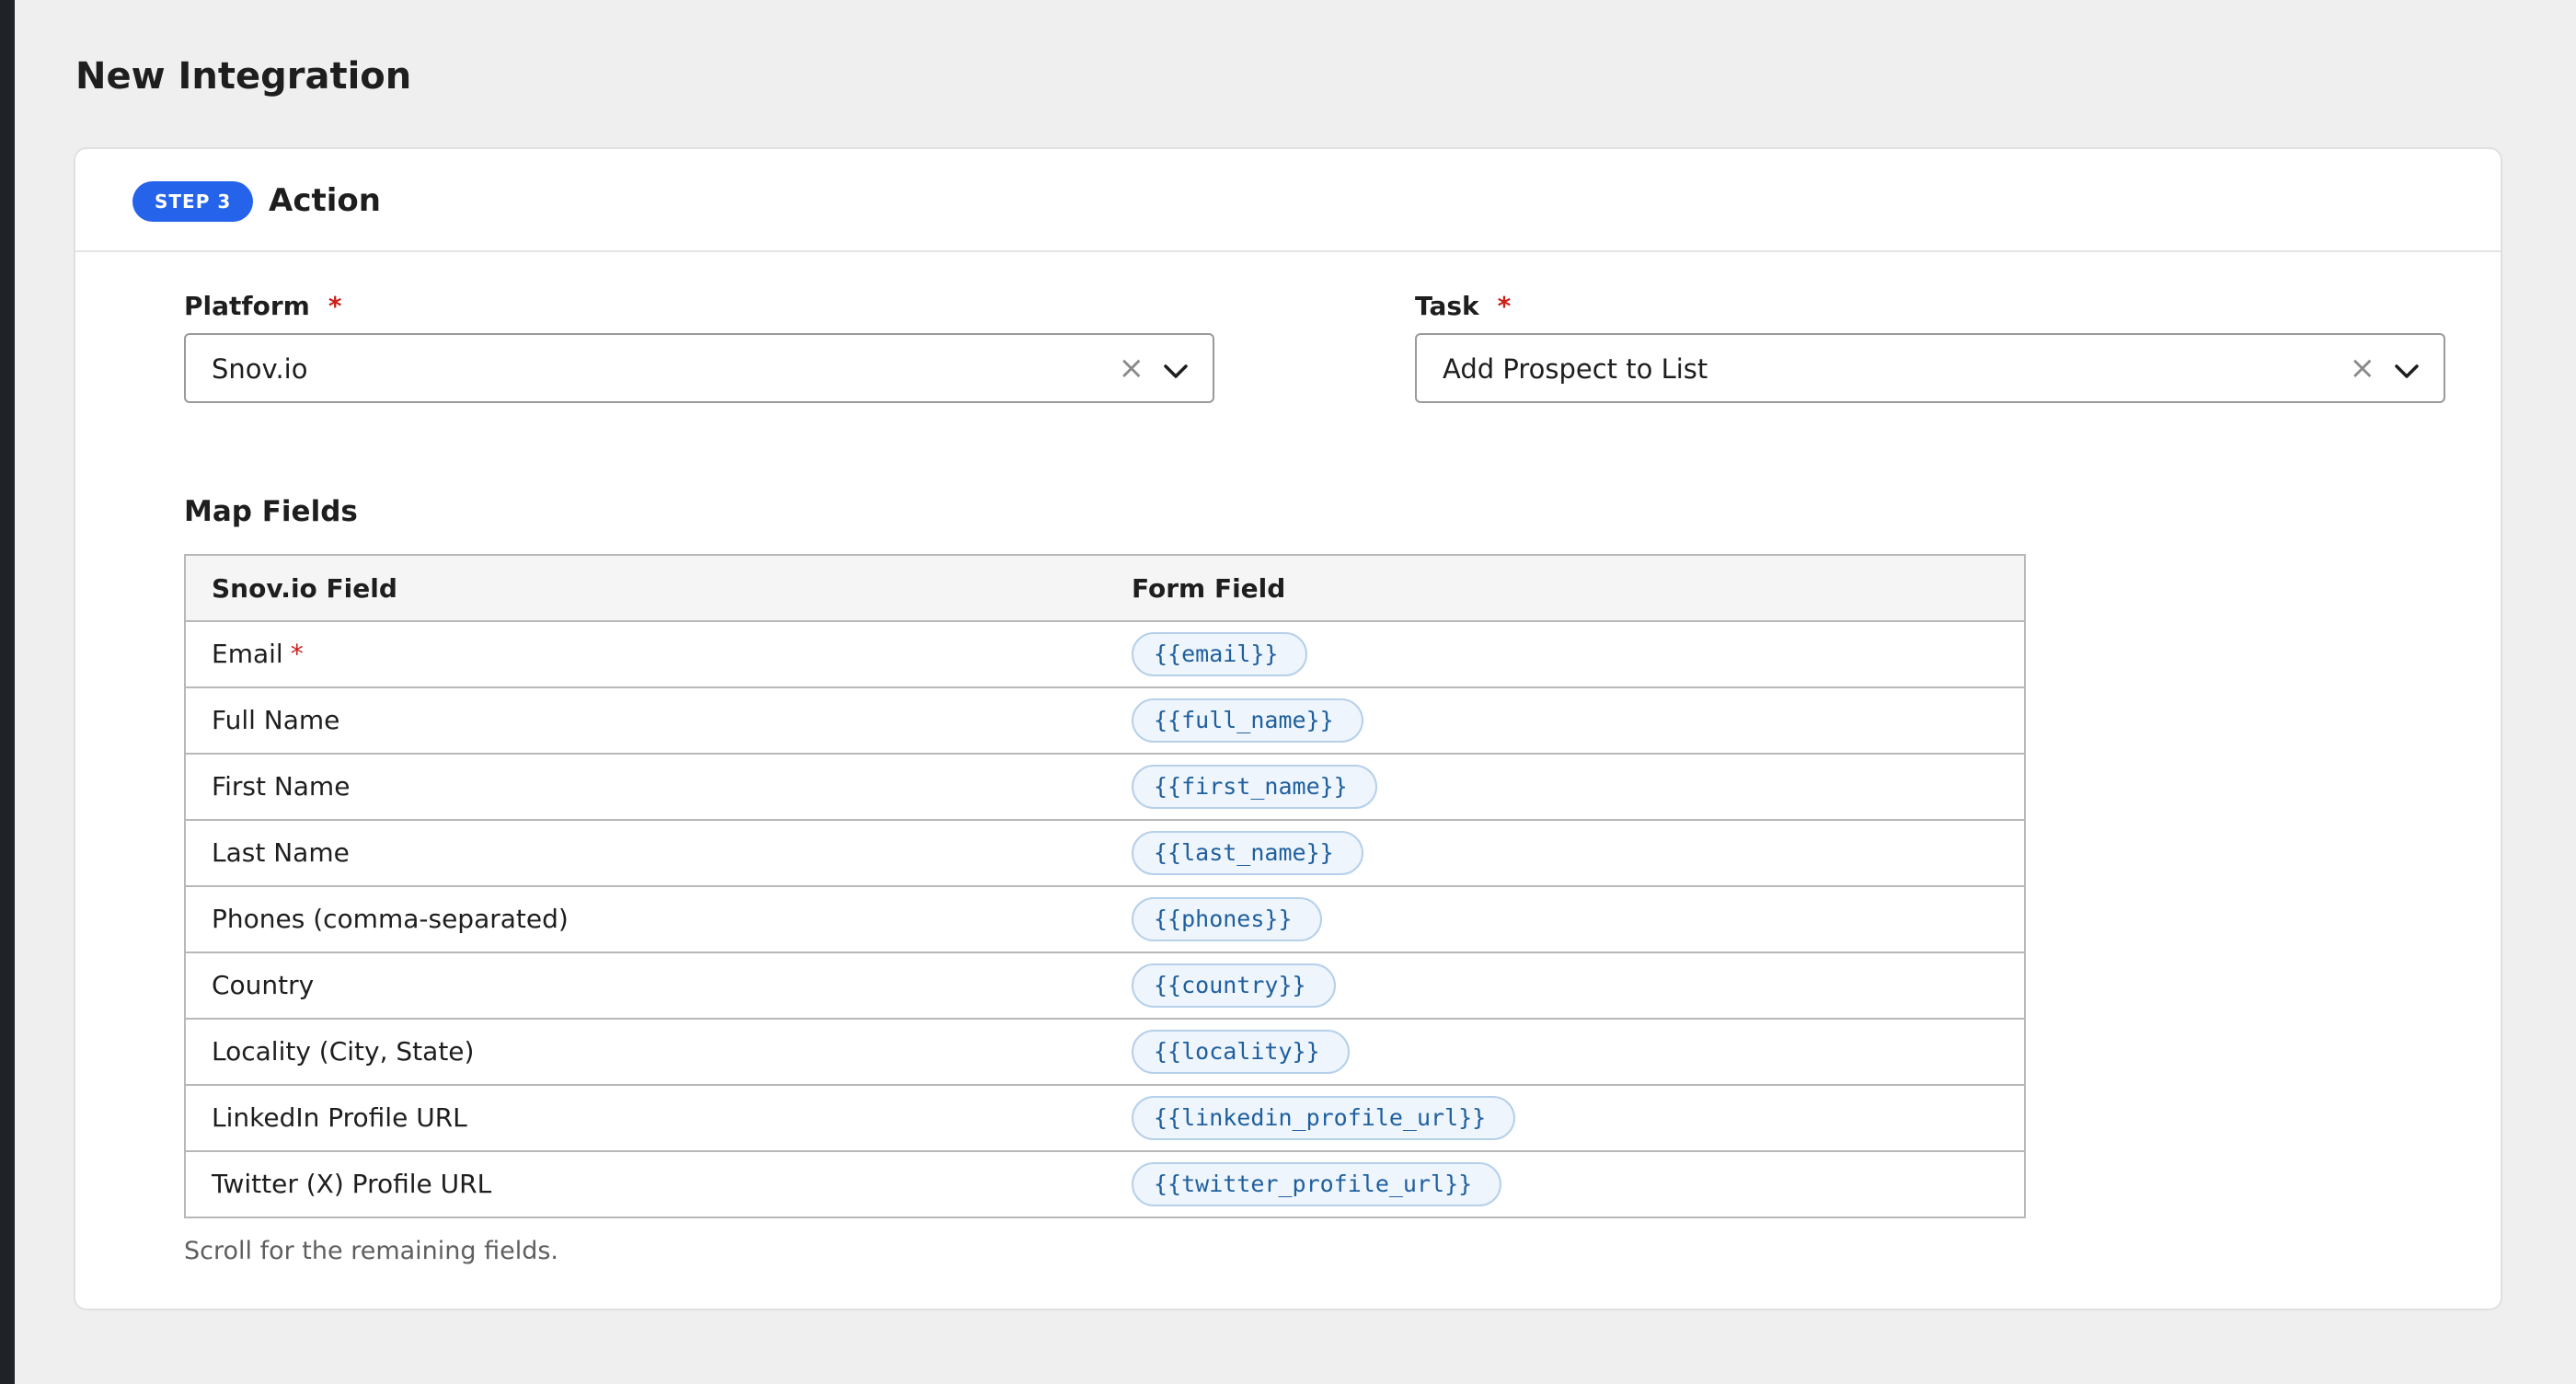  What do you see at coordinates (1288, 200) in the screenshot?
I see `card-header: STEP 3 Action` at bounding box center [1288, 200].